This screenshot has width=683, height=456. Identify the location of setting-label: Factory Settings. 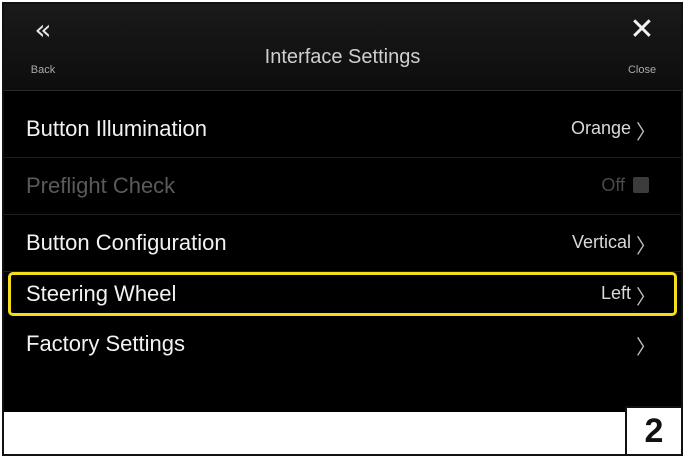
(105, 343).